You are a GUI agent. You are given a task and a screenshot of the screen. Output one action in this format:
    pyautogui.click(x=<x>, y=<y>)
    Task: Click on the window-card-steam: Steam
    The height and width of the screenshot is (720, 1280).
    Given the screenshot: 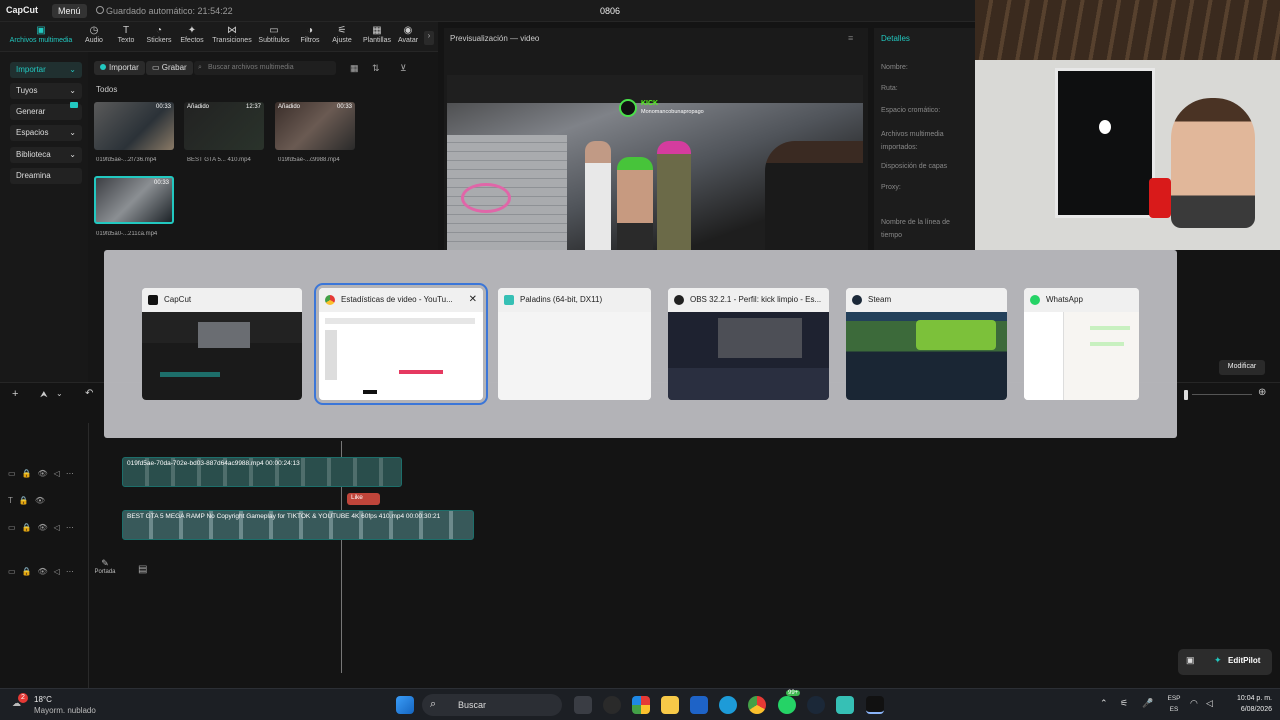 What is the action you would take?
    pyautogui.click(x=926, y=344)
    